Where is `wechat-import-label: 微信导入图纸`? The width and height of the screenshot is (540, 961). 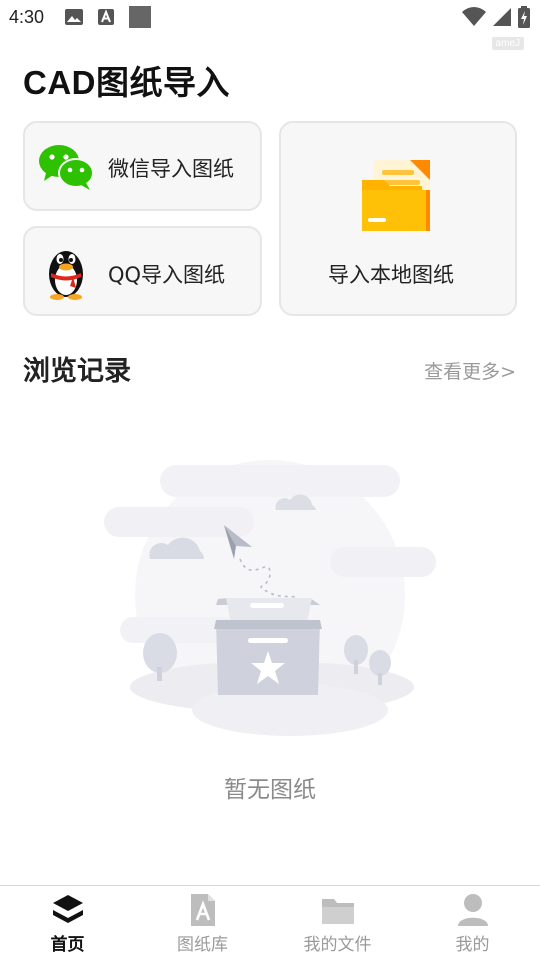 wechat-import-label: 微信导入图纸 is located at coordinates (171, 169).